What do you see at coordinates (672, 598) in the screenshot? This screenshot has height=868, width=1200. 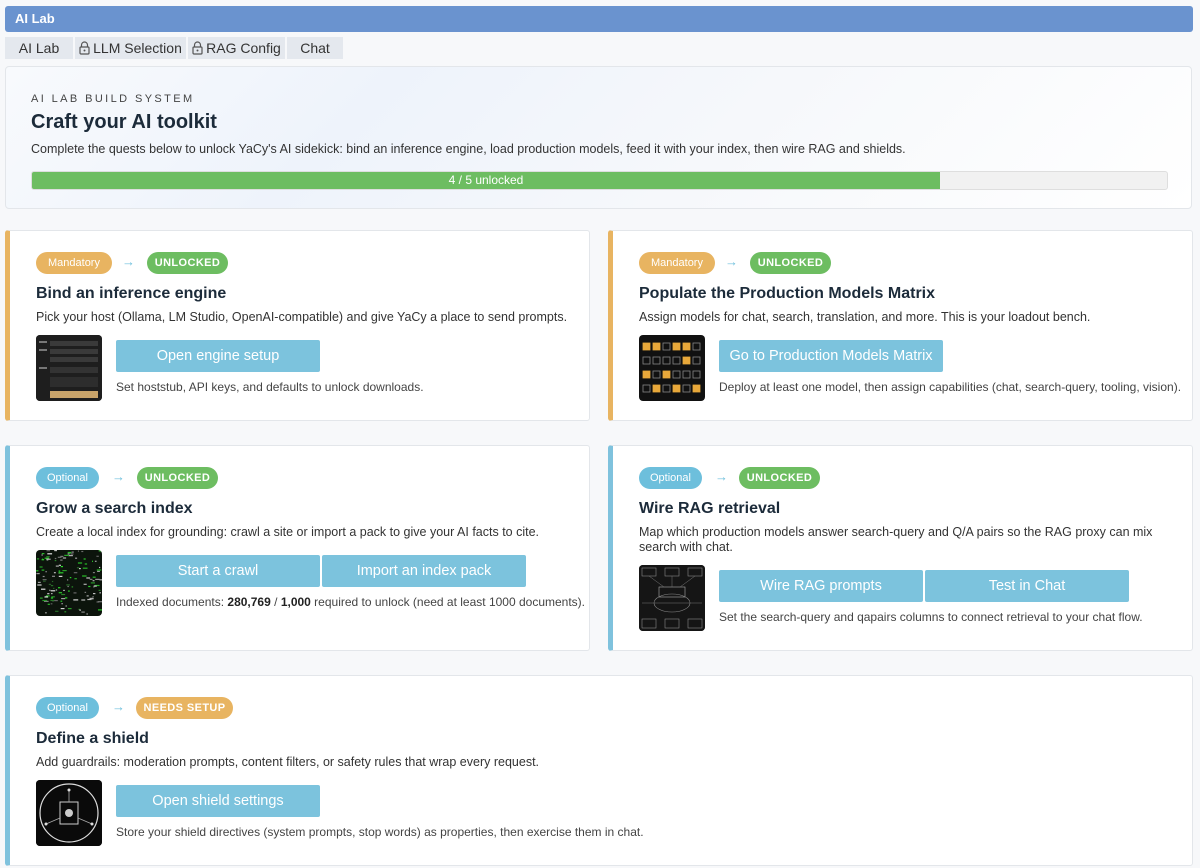 I see `rag-diagram-thumbnail-icon` at bounding box center [672, 598].